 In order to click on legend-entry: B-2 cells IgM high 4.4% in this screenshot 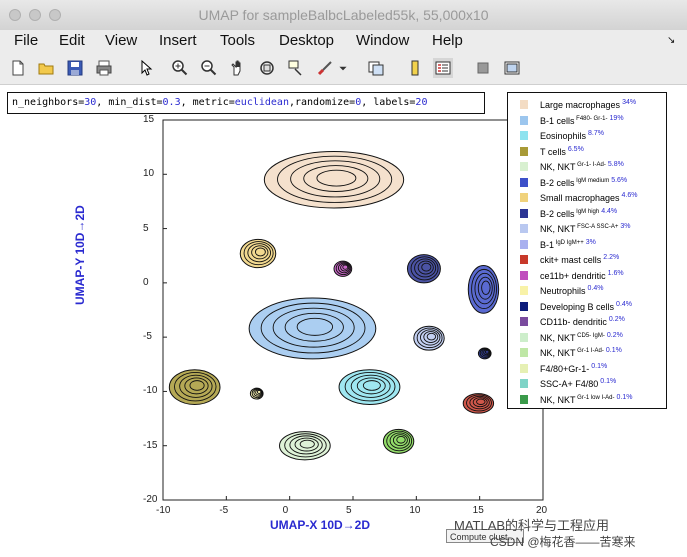, I will do `click(588, 215)`.